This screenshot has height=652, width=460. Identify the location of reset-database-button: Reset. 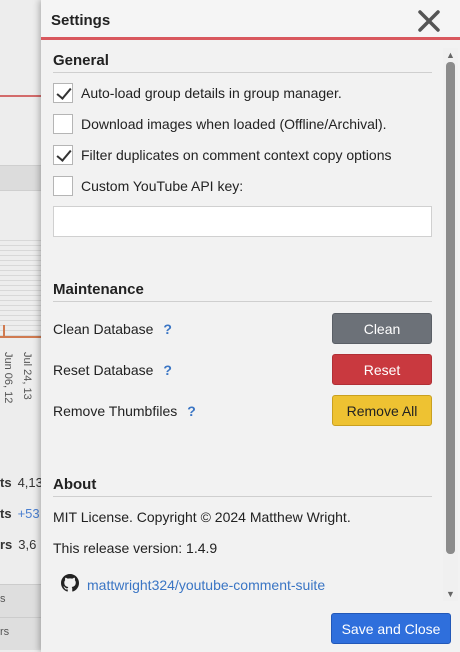
(382, 369).